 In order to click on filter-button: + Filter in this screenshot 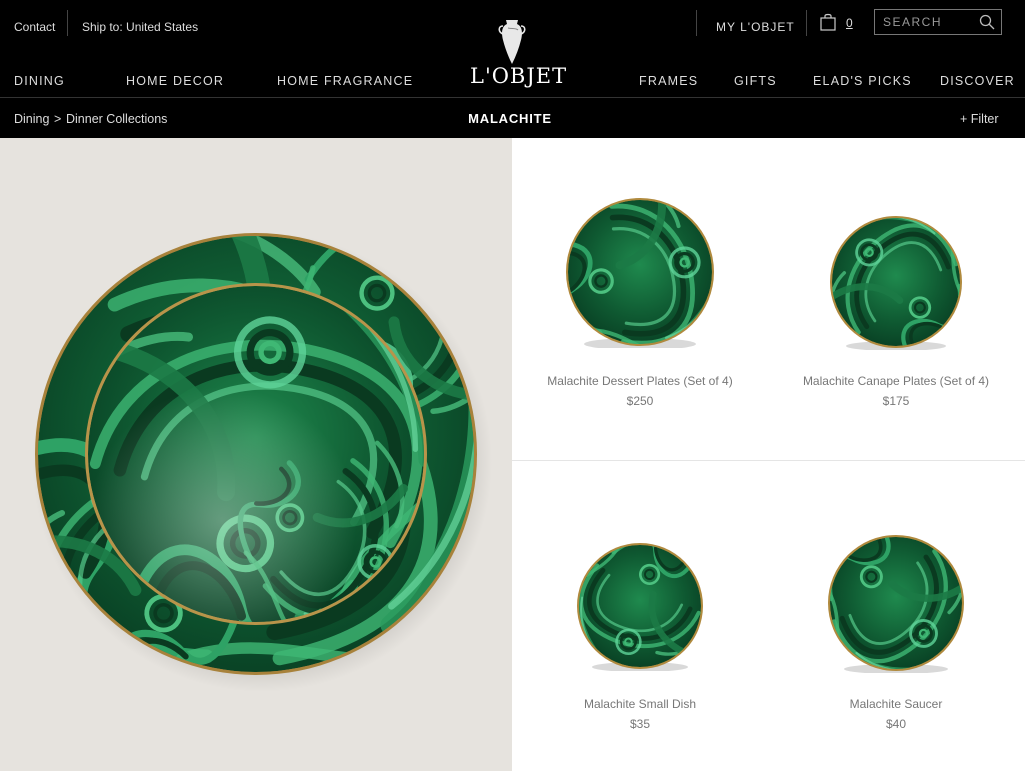, I will do `click(979, 119)`.